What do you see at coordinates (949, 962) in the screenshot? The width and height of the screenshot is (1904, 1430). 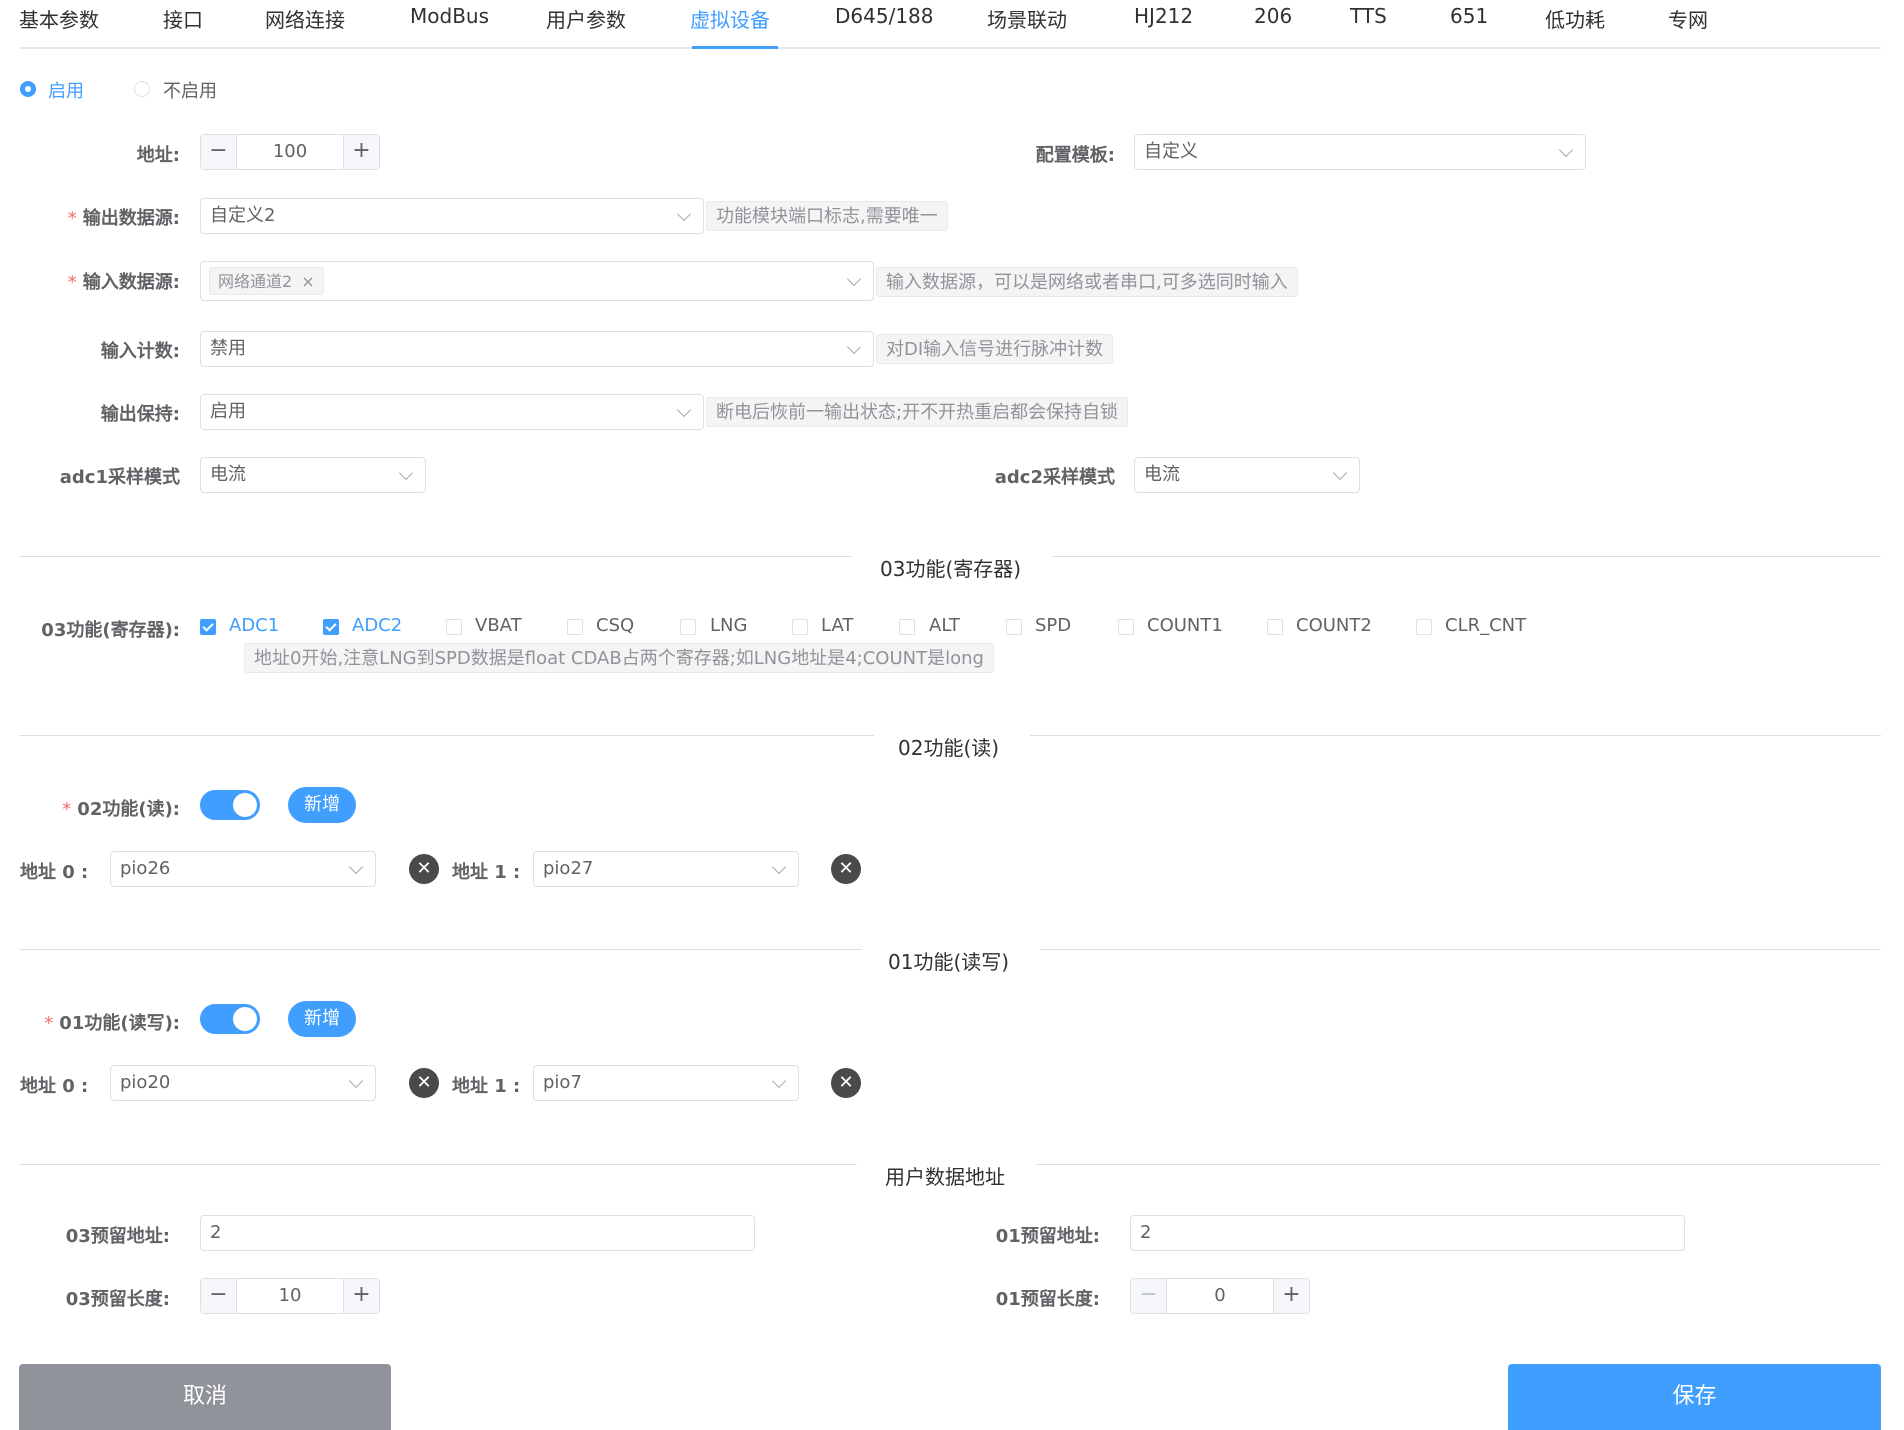 I see `section01-title: 01功能(读写)` at bounding box center [949, 962].